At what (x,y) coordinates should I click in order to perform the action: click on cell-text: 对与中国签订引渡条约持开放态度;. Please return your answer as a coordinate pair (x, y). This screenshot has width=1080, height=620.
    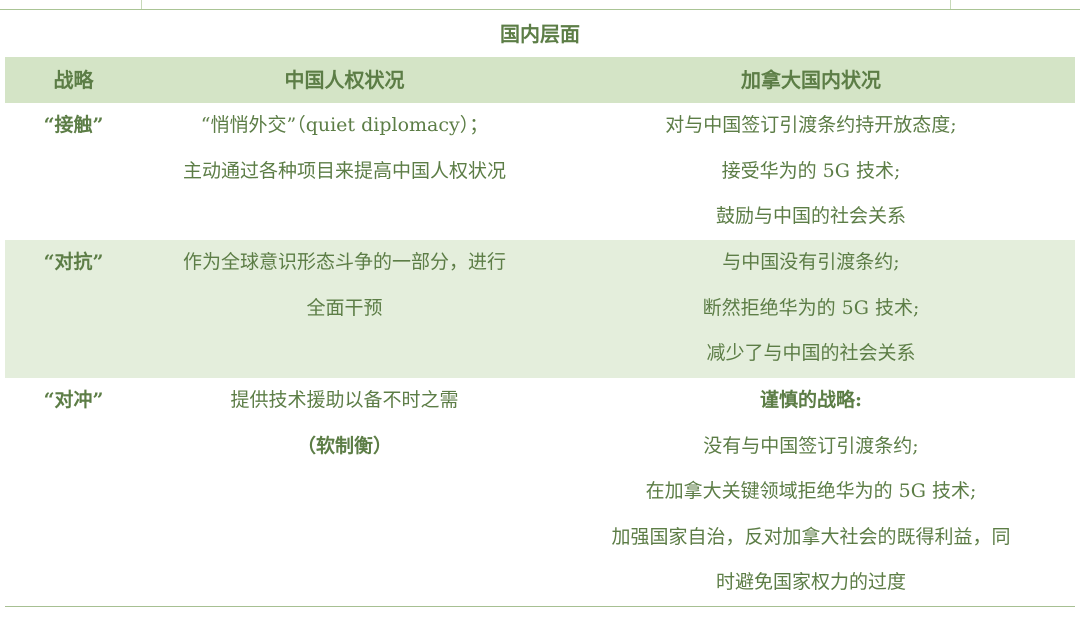
    Looking at the image, I should click on (811, 125).